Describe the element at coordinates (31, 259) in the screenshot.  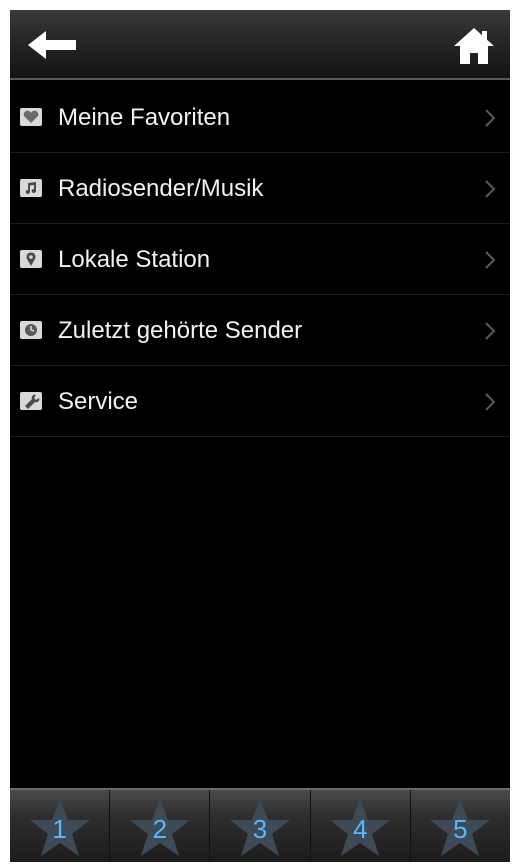
I see `location-pin-icon` at that location.